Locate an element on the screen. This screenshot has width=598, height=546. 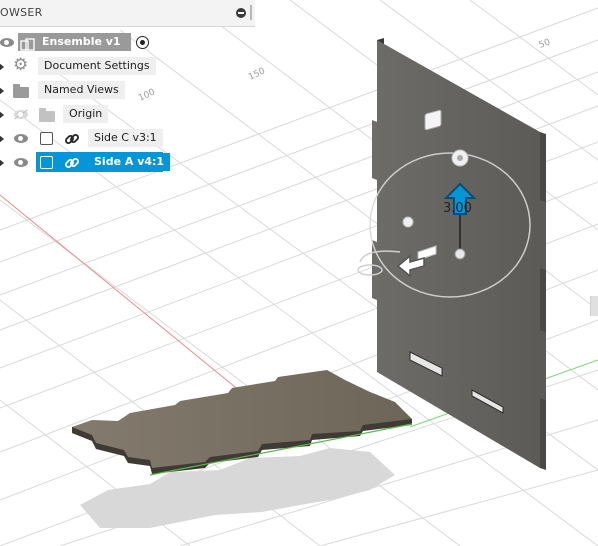
gear-icon: ⚙ is located at coordinates (21, 65).